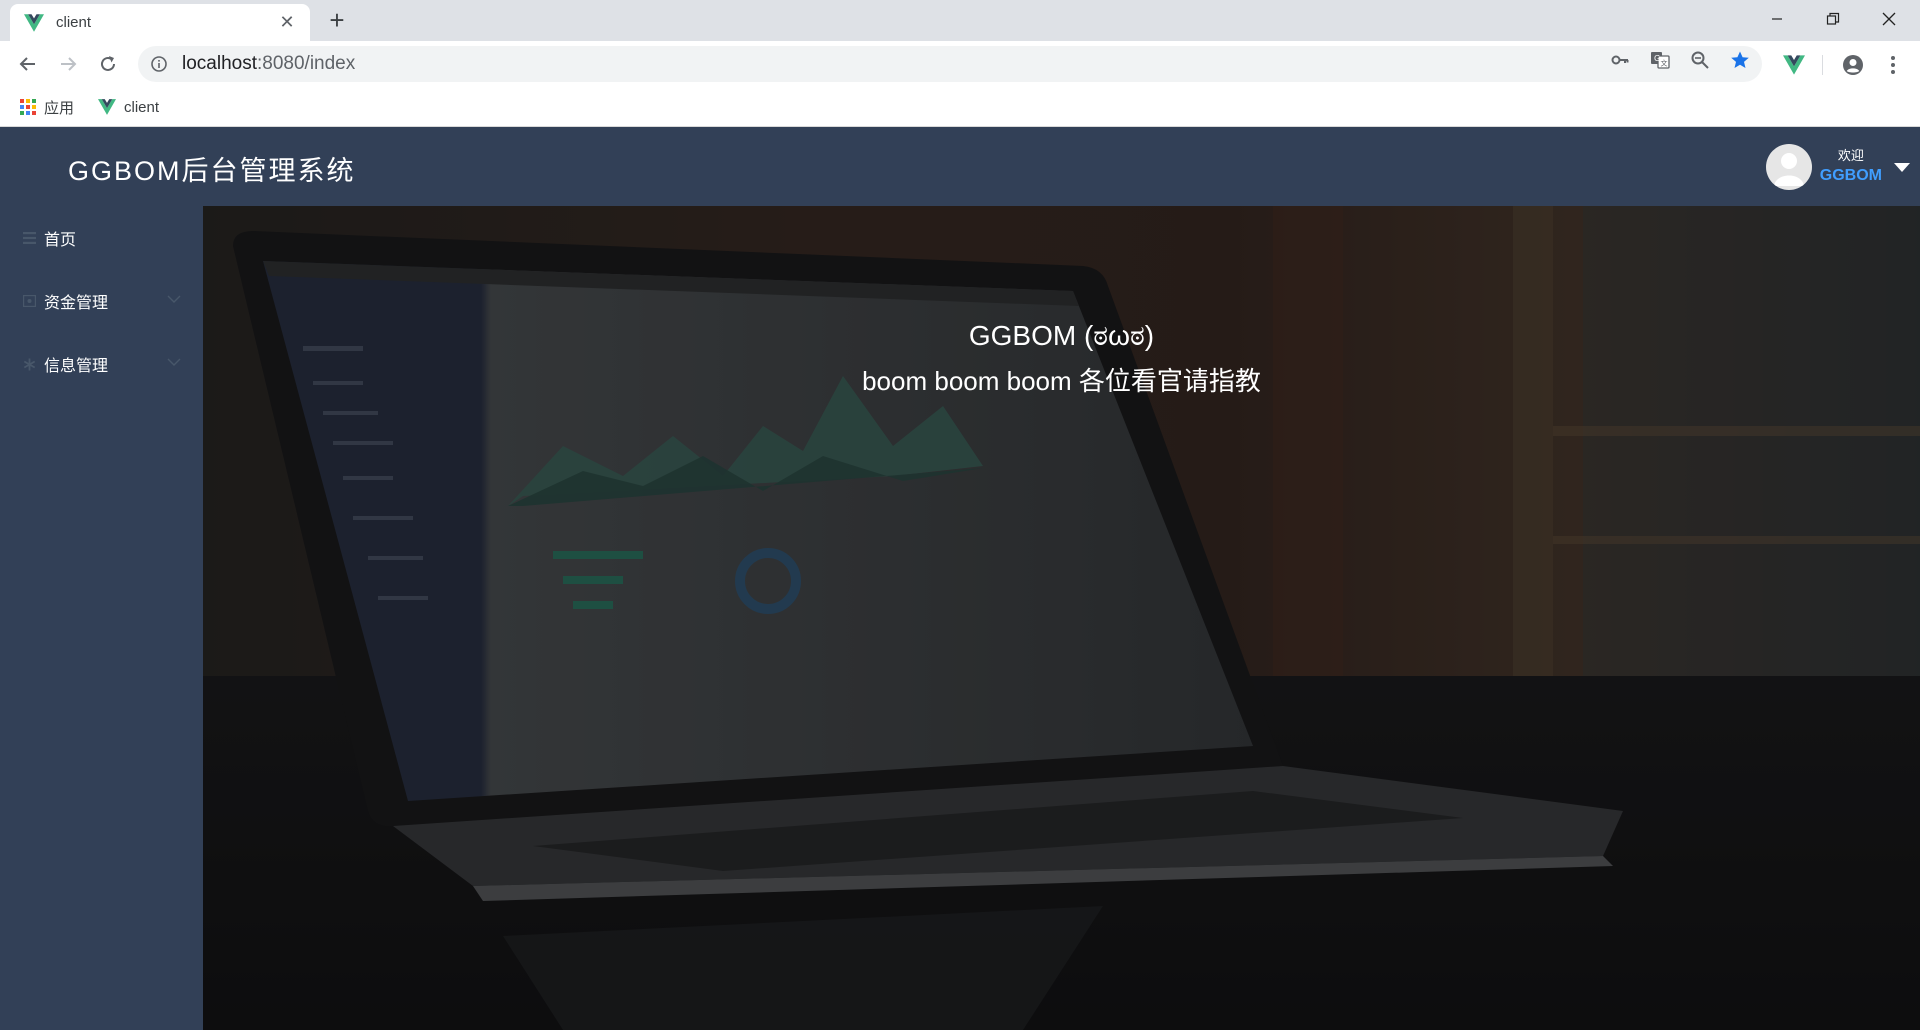 The height and width of the screenshot is (1030, 1920). I want to click on reload-button, so click(108, 64).